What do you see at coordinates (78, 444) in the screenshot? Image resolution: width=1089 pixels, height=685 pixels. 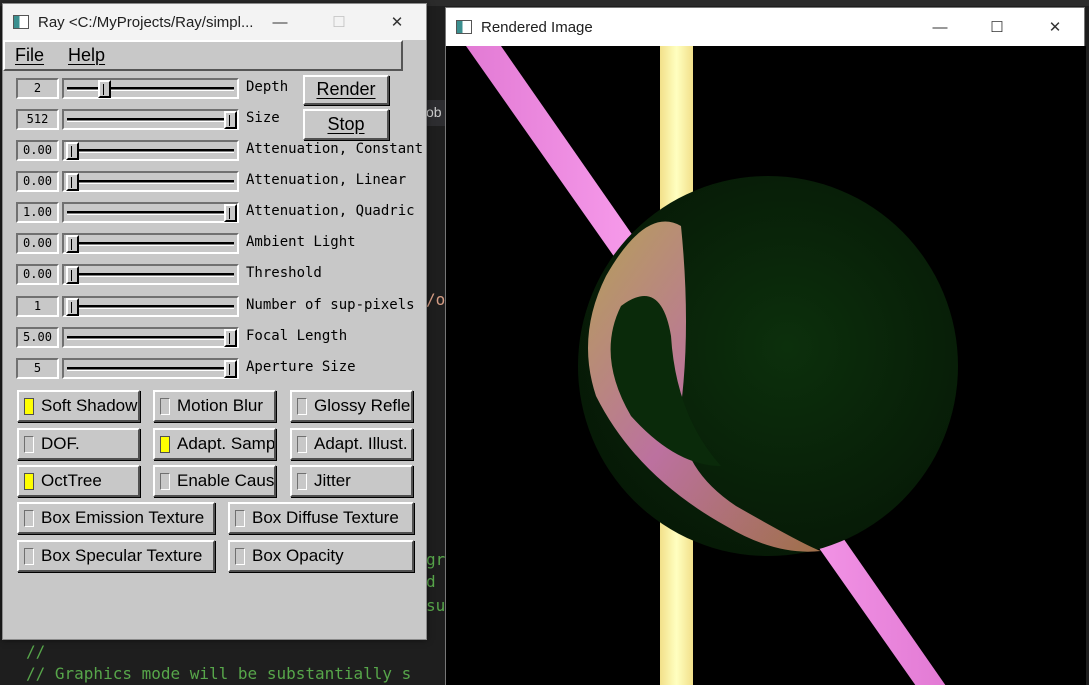 I see `checkbox-dof: DOF.` at bounding box center [78, 444].